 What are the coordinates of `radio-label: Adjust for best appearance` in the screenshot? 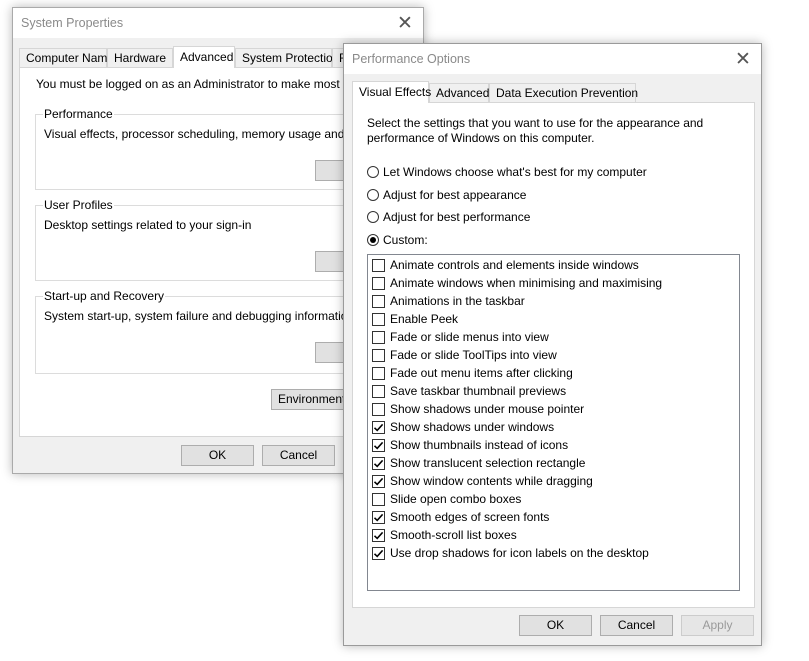 It's located at (455, 195).